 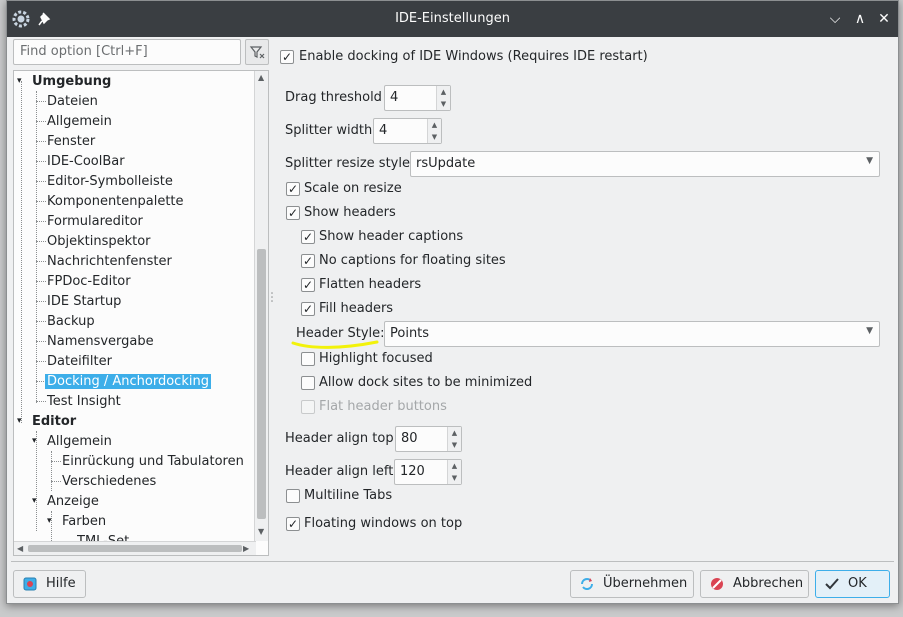 I want to click on show-headers-label: Show headers, so click(x=350, y=212).